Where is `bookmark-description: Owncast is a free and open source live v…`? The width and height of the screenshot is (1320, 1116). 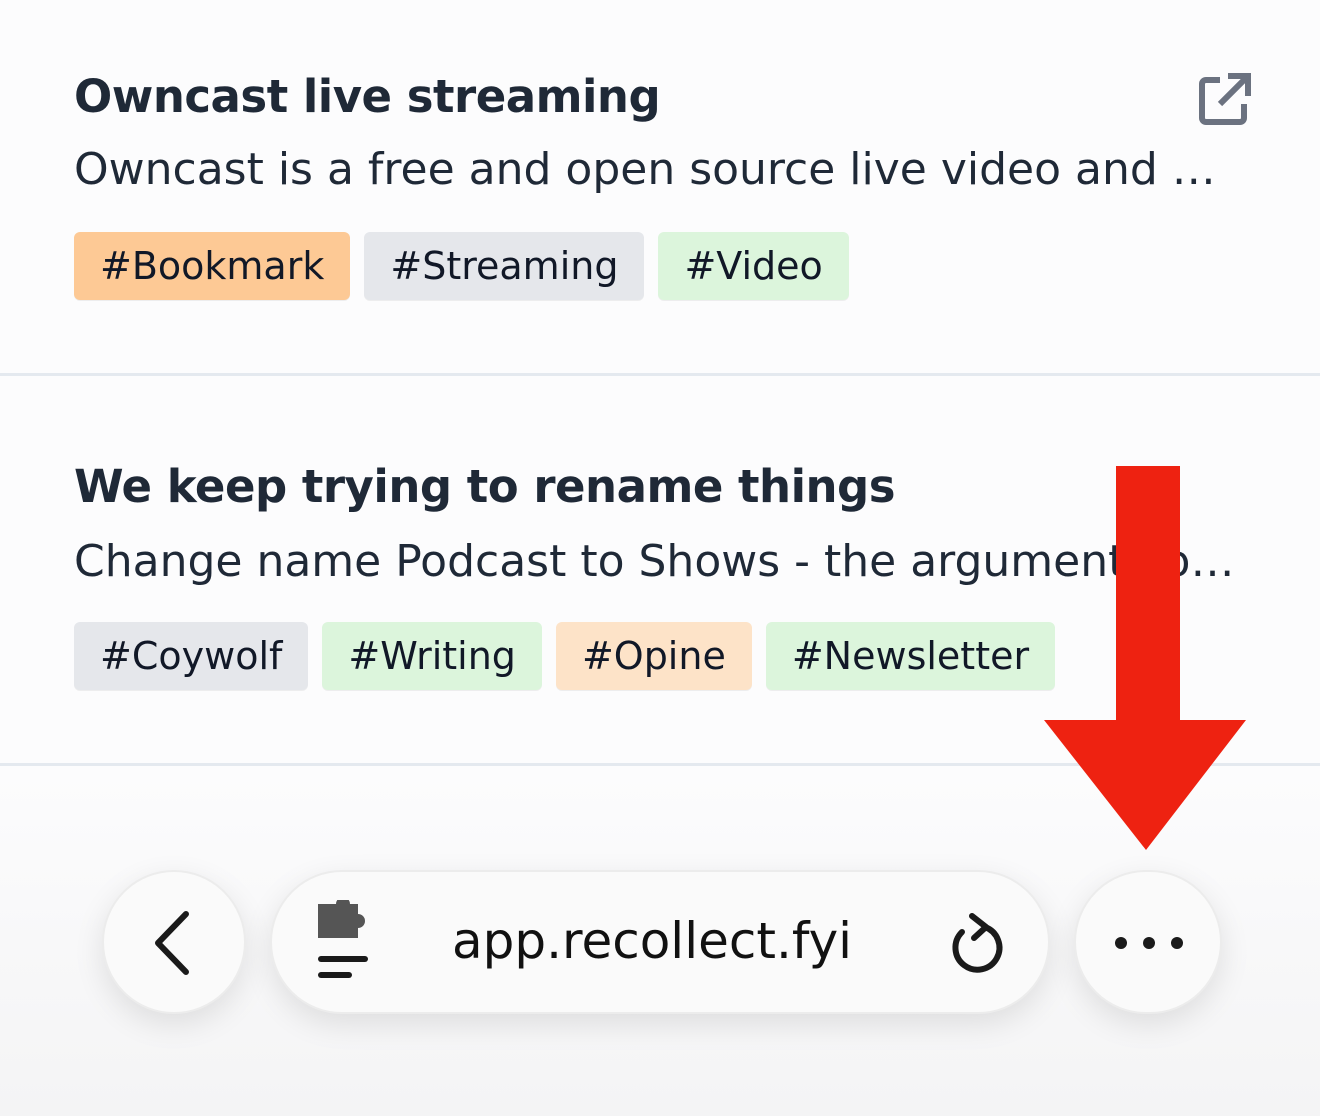
bookmark-description: Owncast is a free and open source live v… is located at coordinates (659, 169).